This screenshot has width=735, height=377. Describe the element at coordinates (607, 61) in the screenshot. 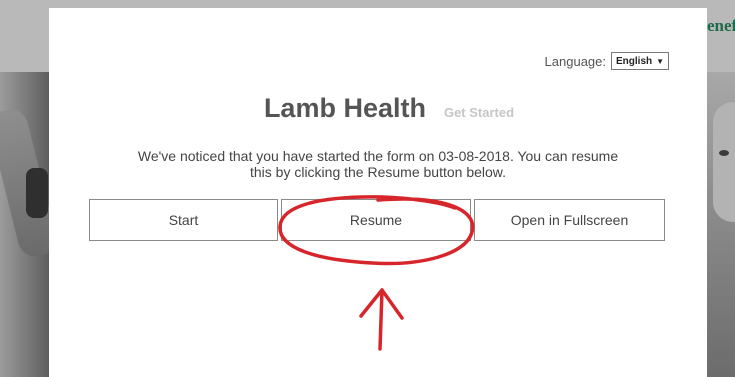

I see `language-selector-row: Language: English ▼` at that location.